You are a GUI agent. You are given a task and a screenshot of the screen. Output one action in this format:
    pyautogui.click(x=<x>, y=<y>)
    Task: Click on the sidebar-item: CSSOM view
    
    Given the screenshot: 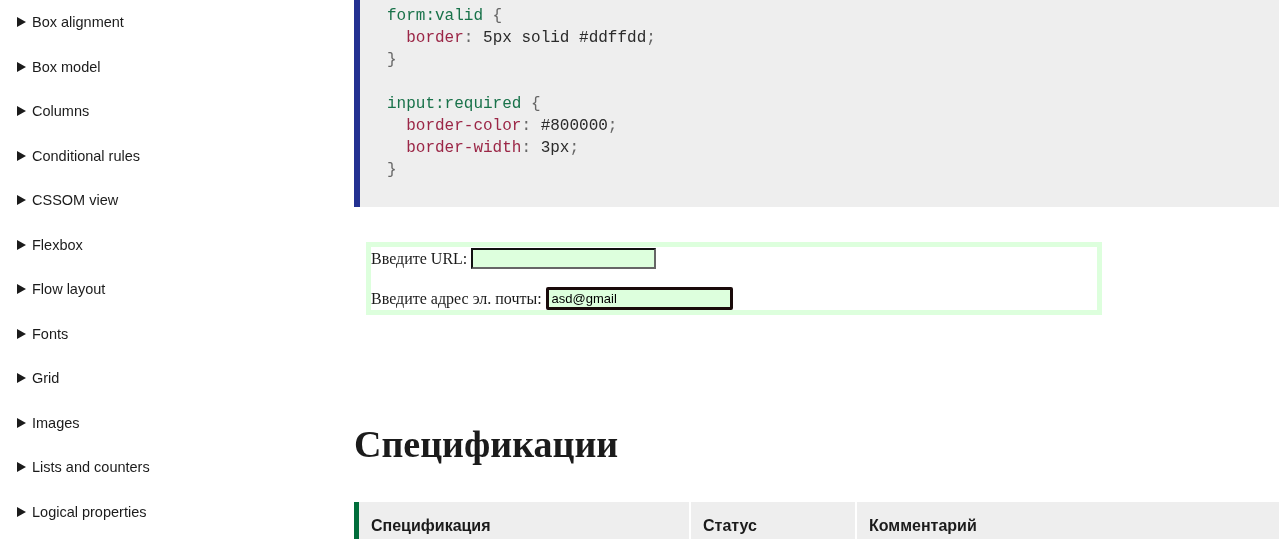 What is the action you would take?
    pyautogui.click(x=75, y=200)
    